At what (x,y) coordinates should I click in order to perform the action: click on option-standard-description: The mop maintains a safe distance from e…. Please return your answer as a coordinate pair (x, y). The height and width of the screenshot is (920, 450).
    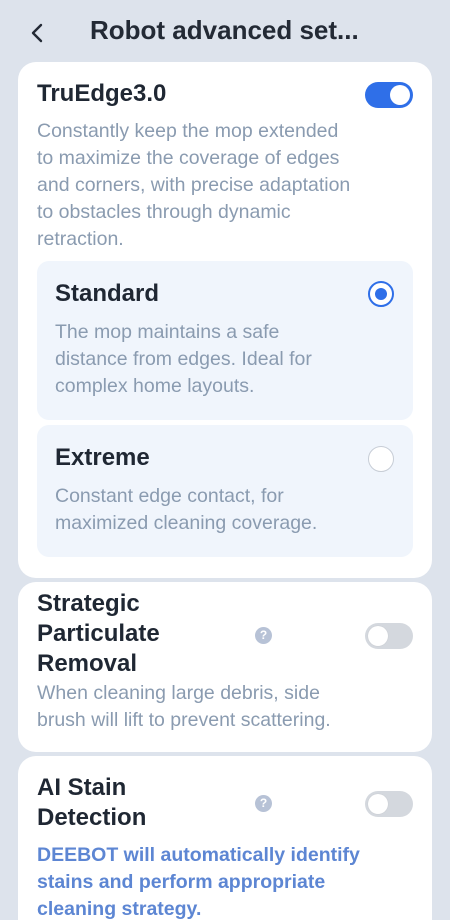
    Looking at the image, I should click on (183, 359).